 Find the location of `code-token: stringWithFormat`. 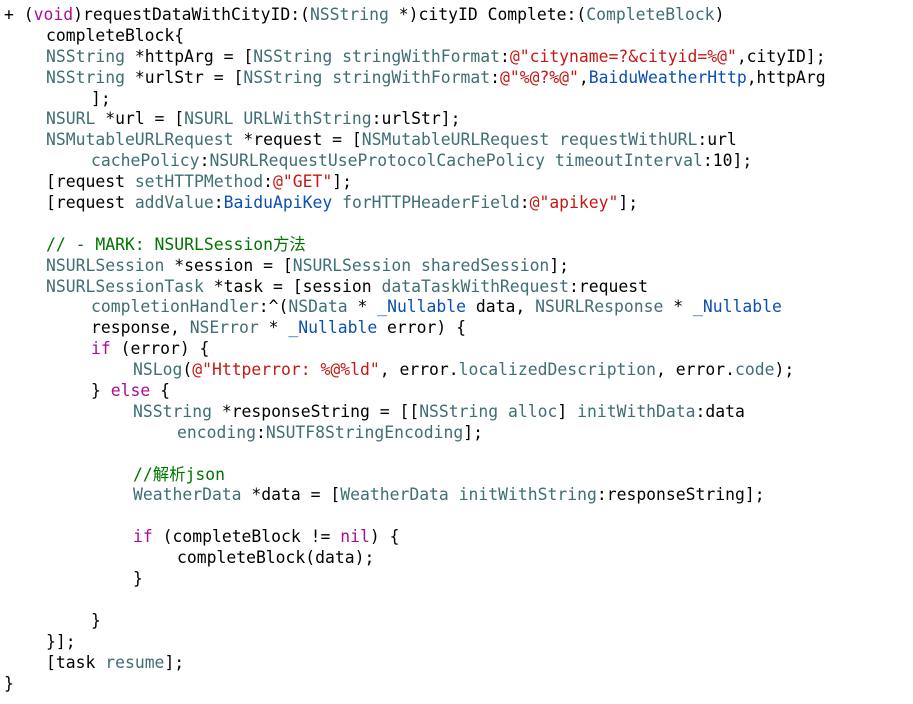

code-token: stringWithFormat is located at coordinates (411, 77).